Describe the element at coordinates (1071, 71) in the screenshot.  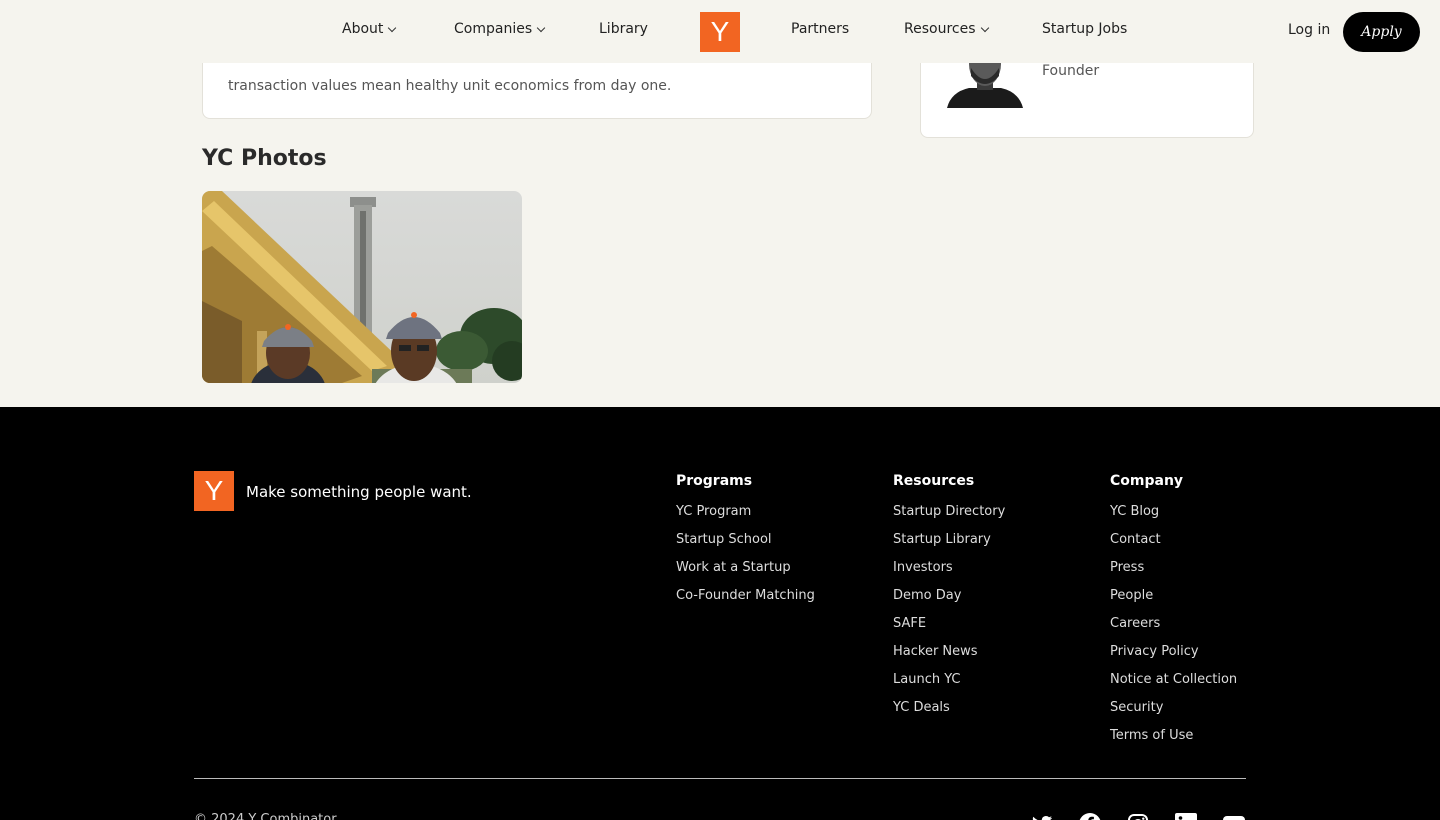
I see `founder-role: Founder` at that location.